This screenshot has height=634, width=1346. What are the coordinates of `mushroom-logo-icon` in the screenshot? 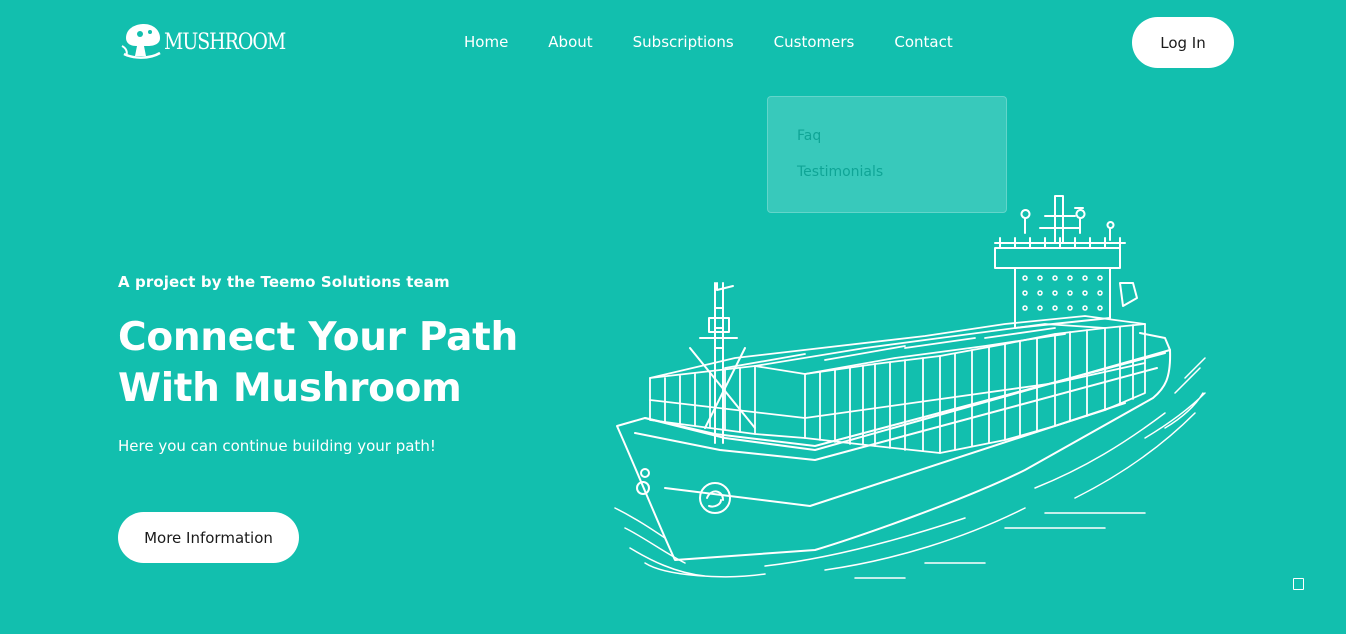 It's located at (141, 41).